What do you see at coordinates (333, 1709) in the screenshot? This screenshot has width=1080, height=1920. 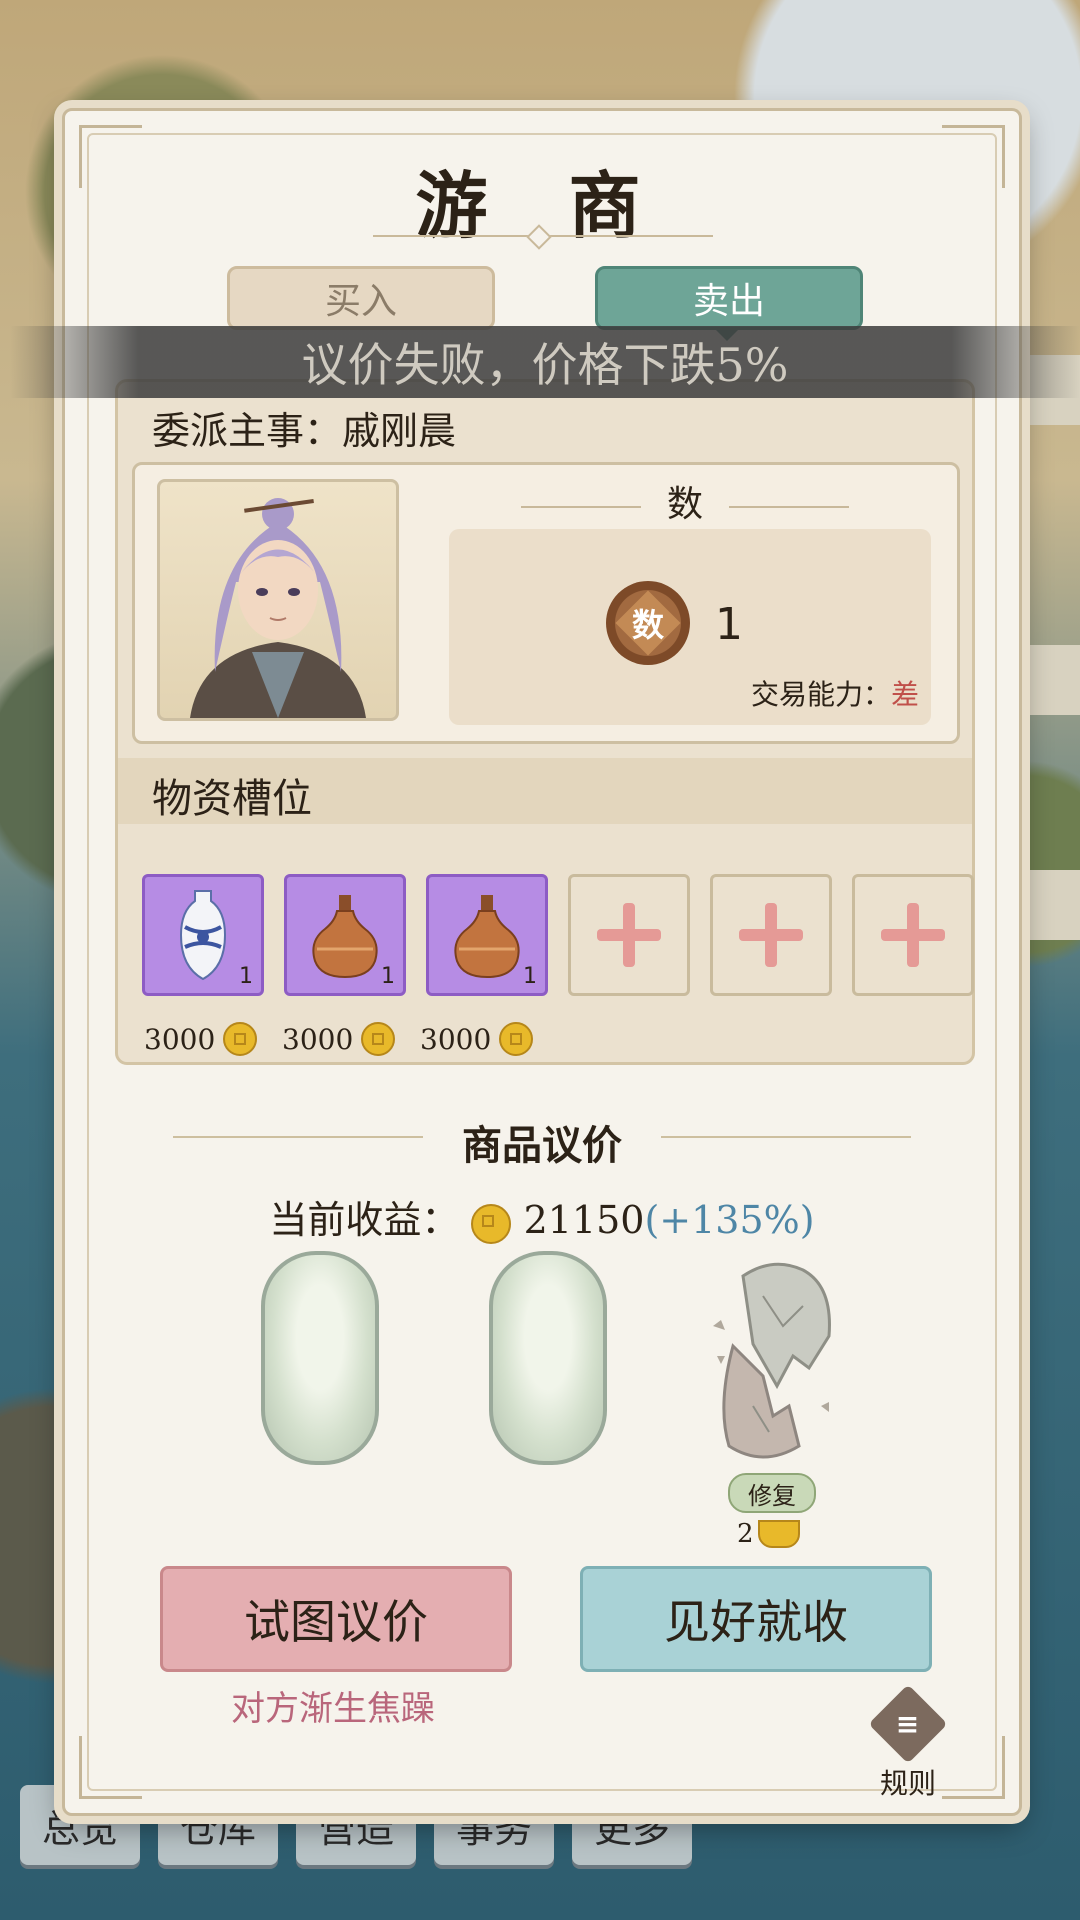 I see `negotiate-hint: 对方渐生焦躁` at bounding box center [333, 1709].